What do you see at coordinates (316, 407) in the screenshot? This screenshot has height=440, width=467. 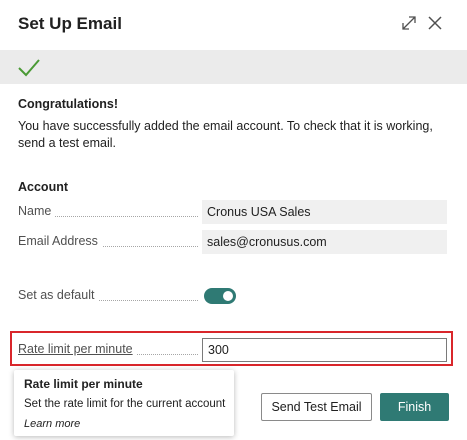 I see `send-test-email-button: Send Test Email` at bounding box center [316, 407].